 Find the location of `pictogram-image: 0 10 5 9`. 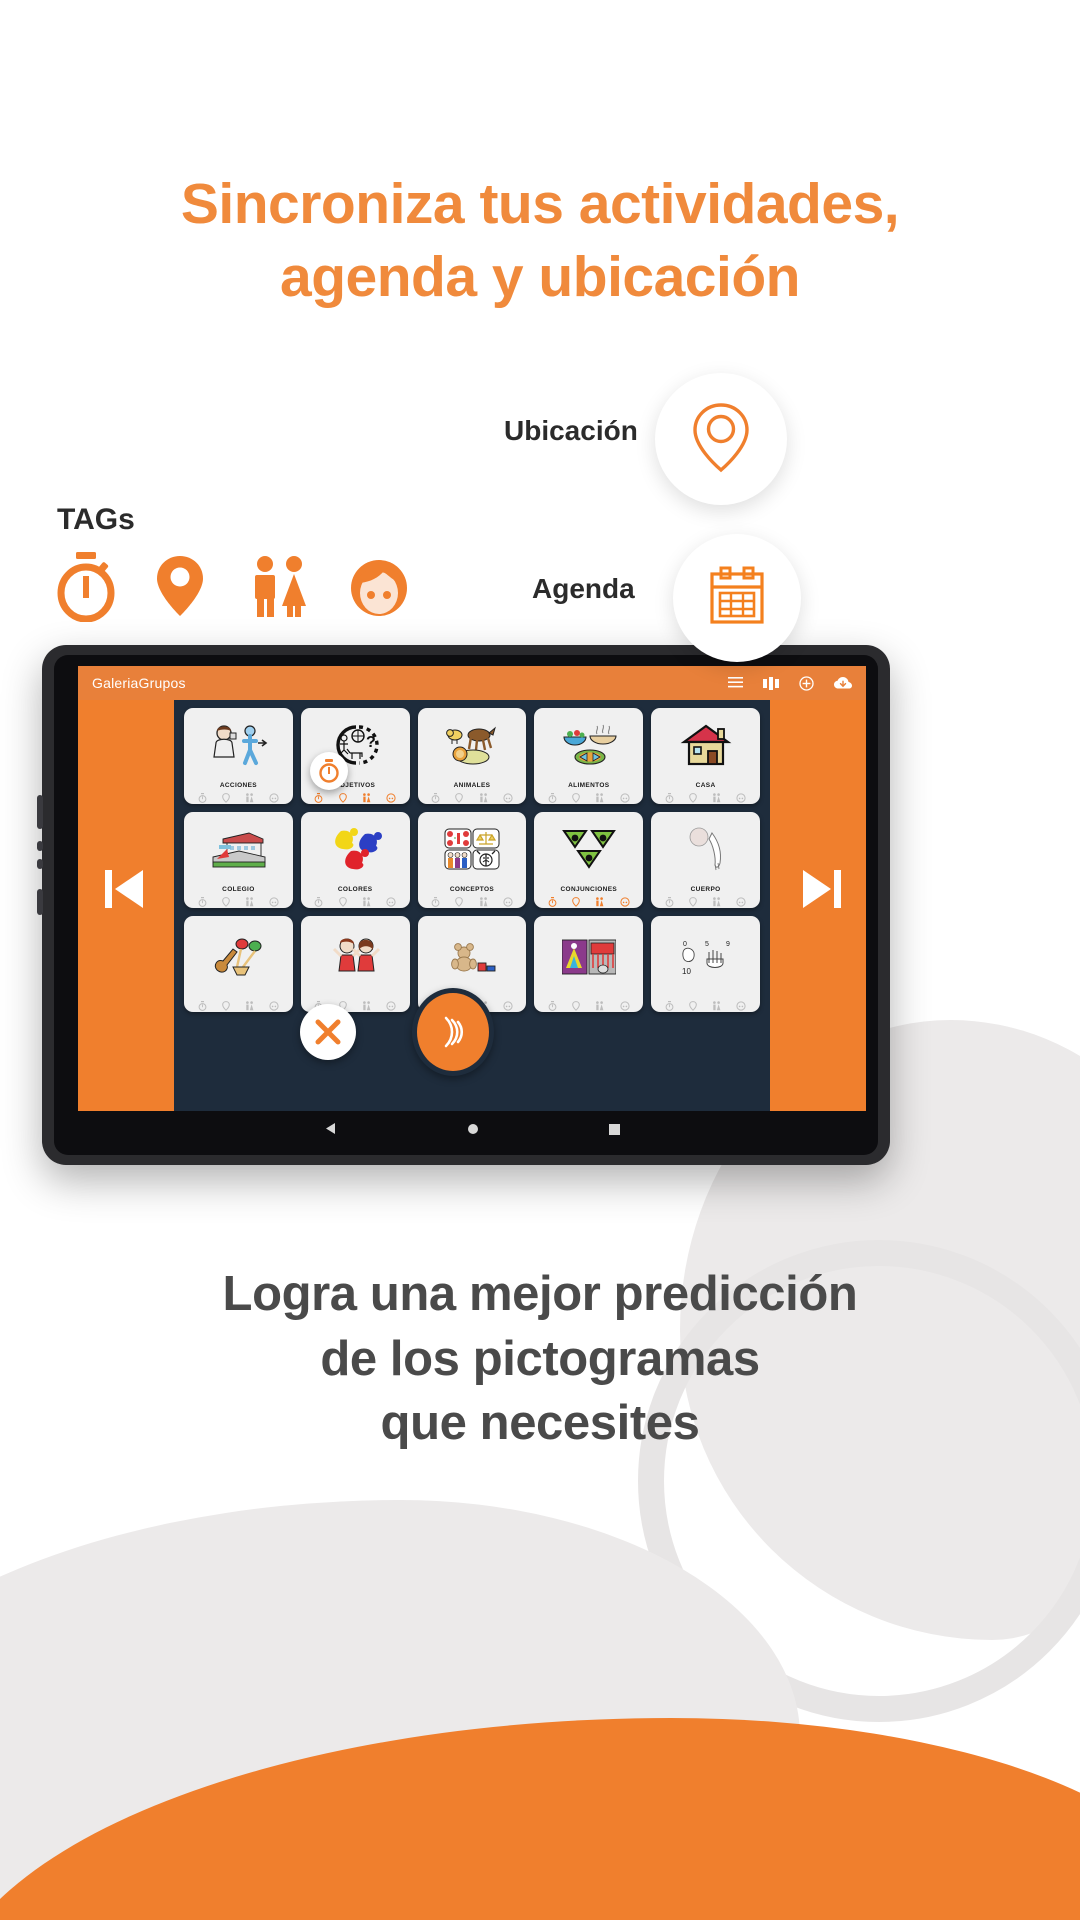

pictogram-image: 0 10 5 9 is located at coordinates (705, 956).